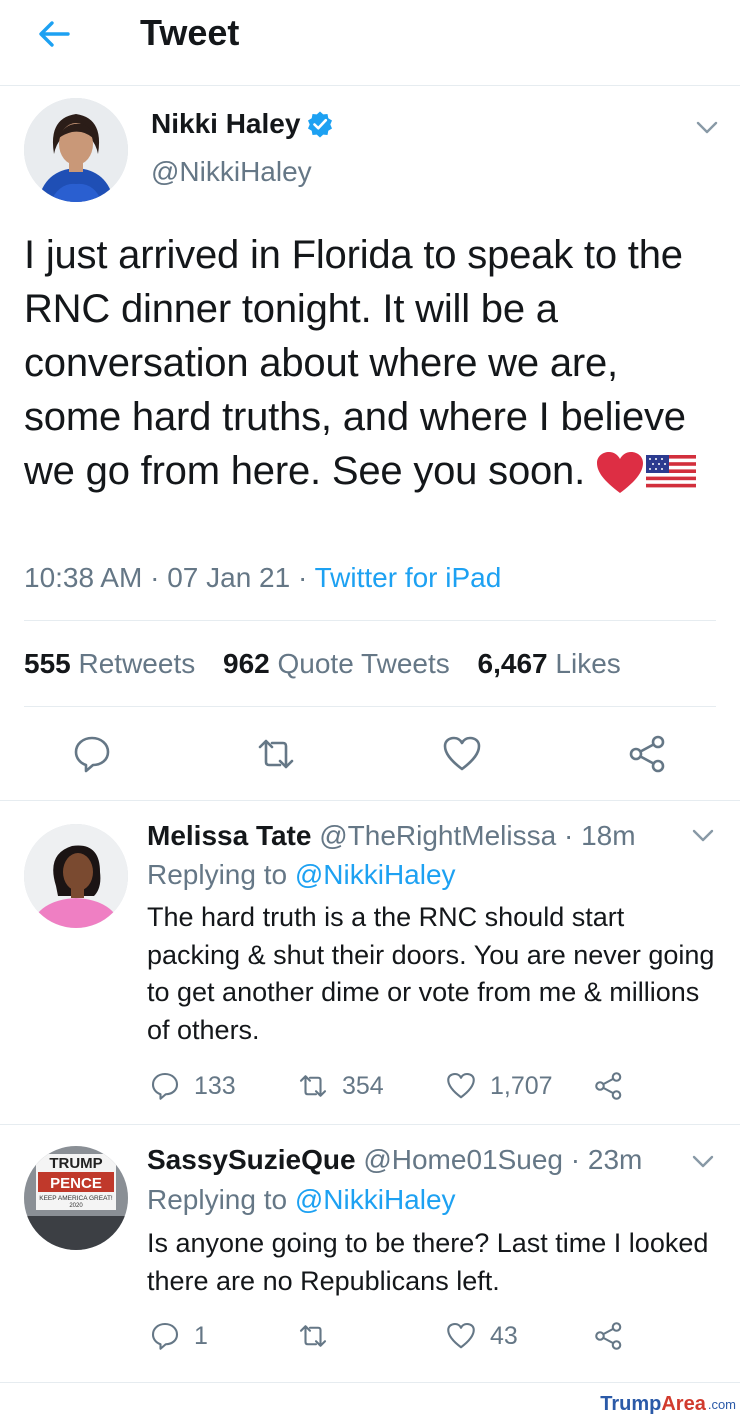  What do you see at coordinates (408, 577) in the screenshot?
I see `tweet-source: Twitter for iPad` at bounding box center [408, 577].